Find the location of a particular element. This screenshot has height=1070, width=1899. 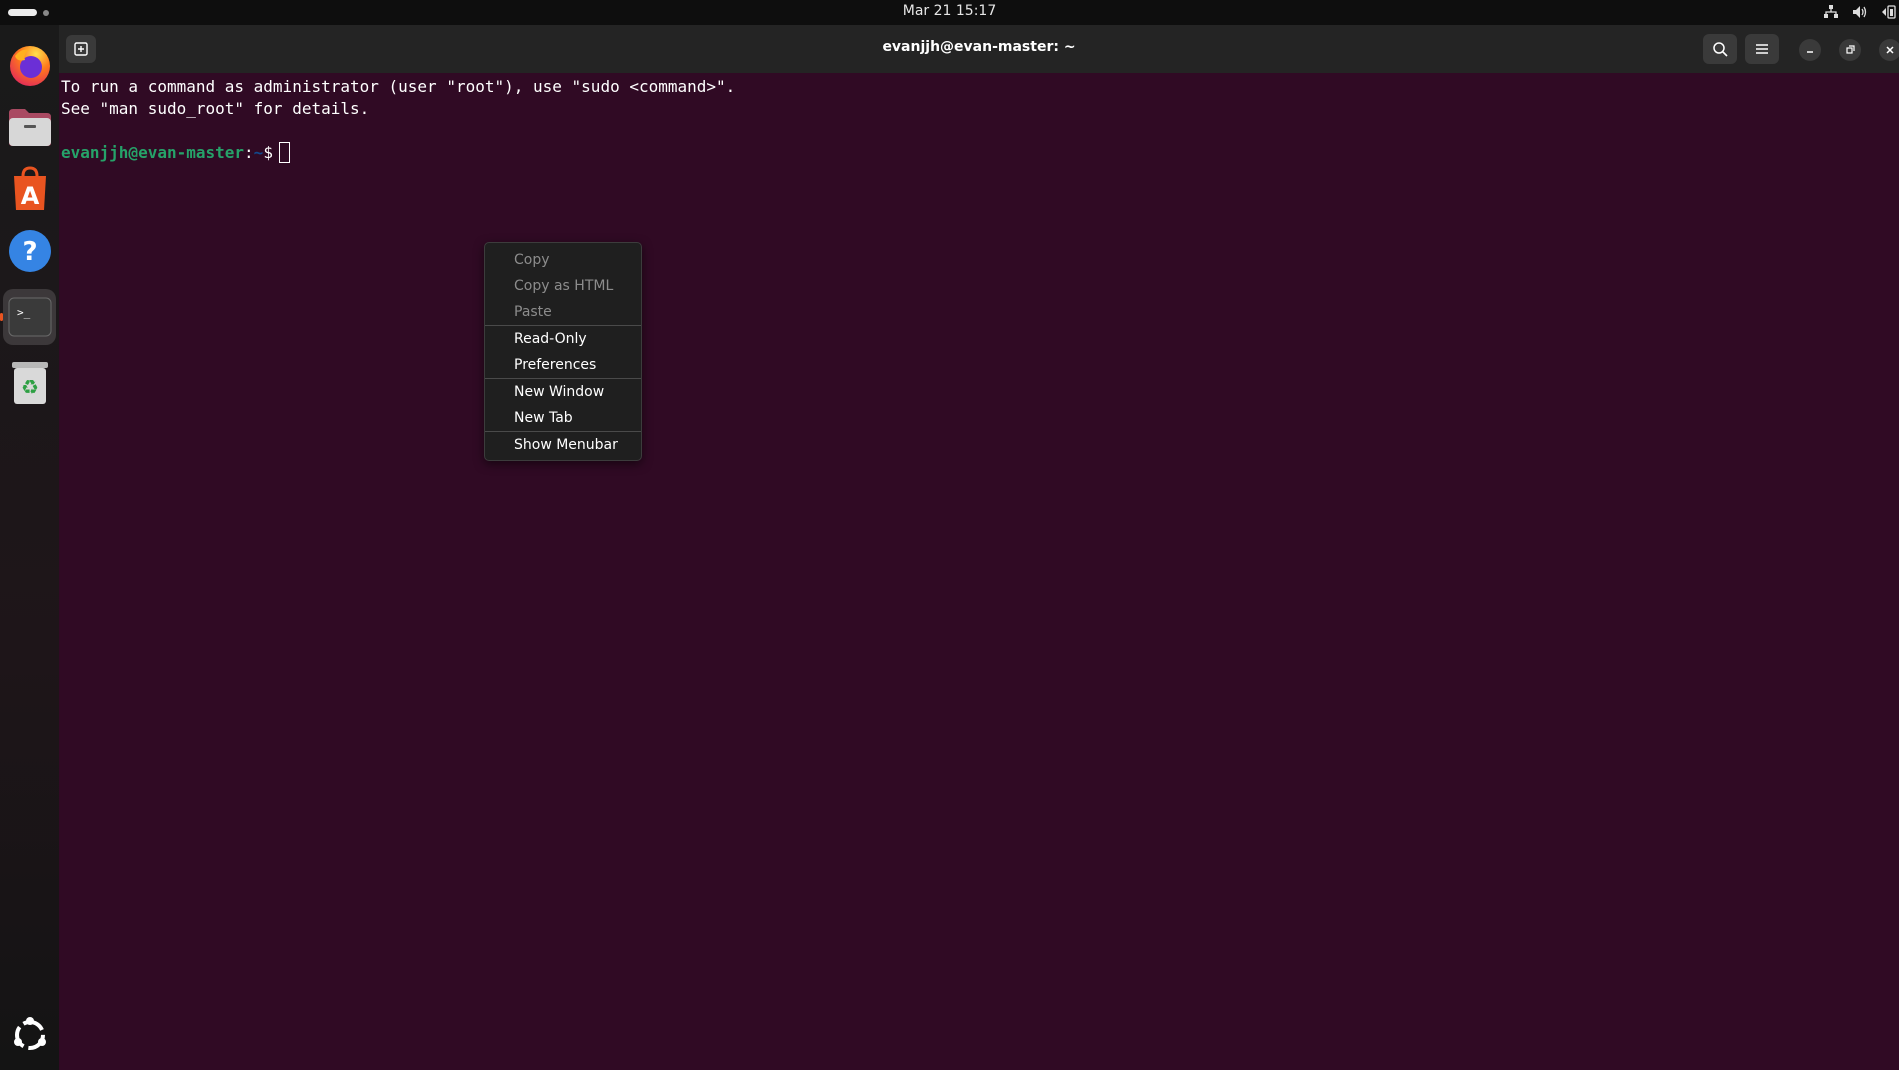

prompt-user-host: evanjjh@evan-master is located at coordinates (153, 152).